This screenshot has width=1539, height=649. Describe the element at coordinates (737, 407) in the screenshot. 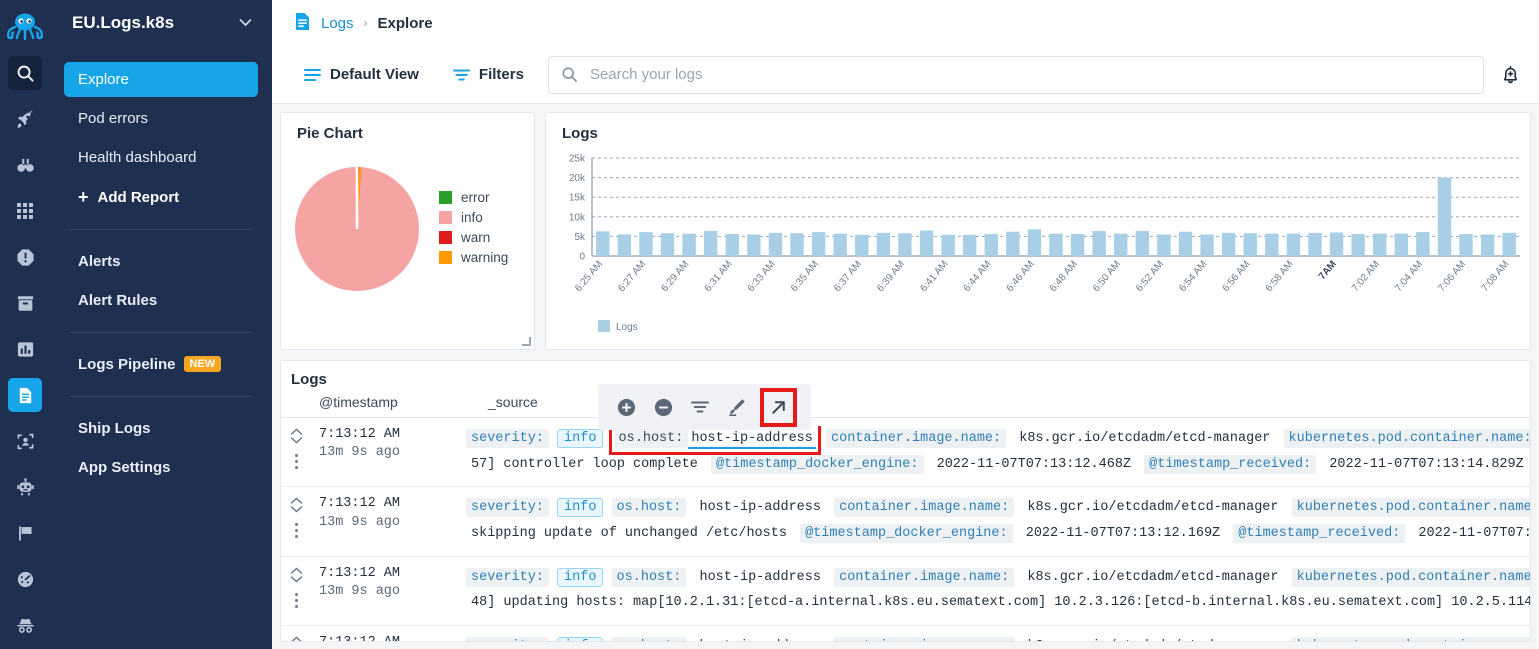

I see `highlighter-pen-icon` at that location.